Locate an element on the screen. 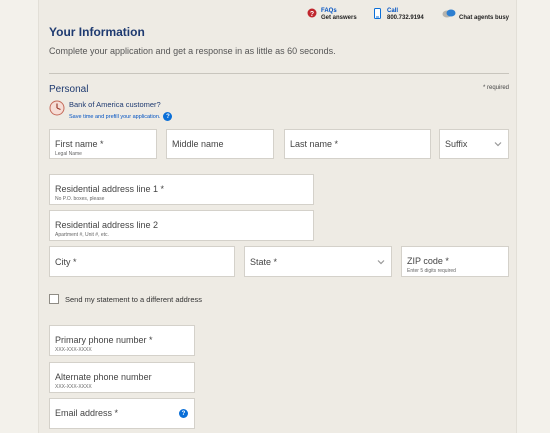  required-note: * required is located at coordinates (495, 88).